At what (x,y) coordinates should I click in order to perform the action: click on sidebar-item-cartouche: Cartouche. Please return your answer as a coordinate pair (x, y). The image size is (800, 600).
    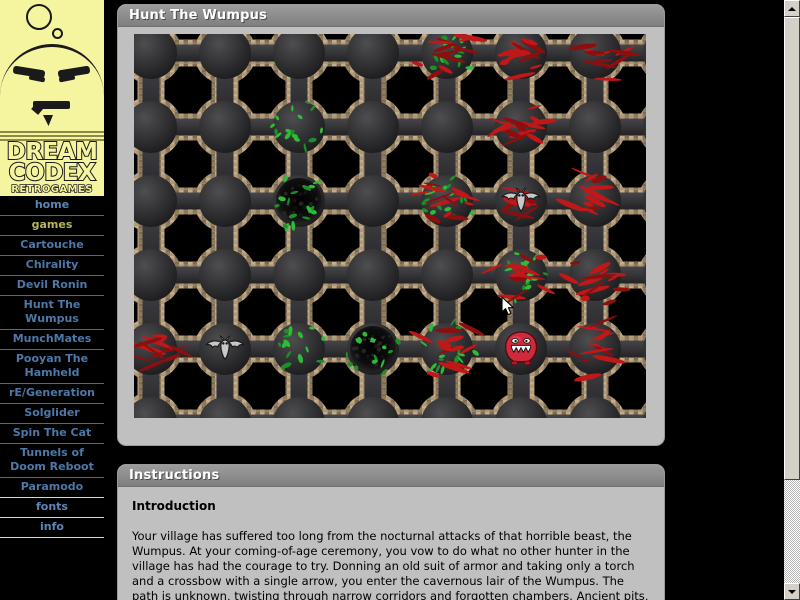
    Looking at the image, I should click on (52, 246).